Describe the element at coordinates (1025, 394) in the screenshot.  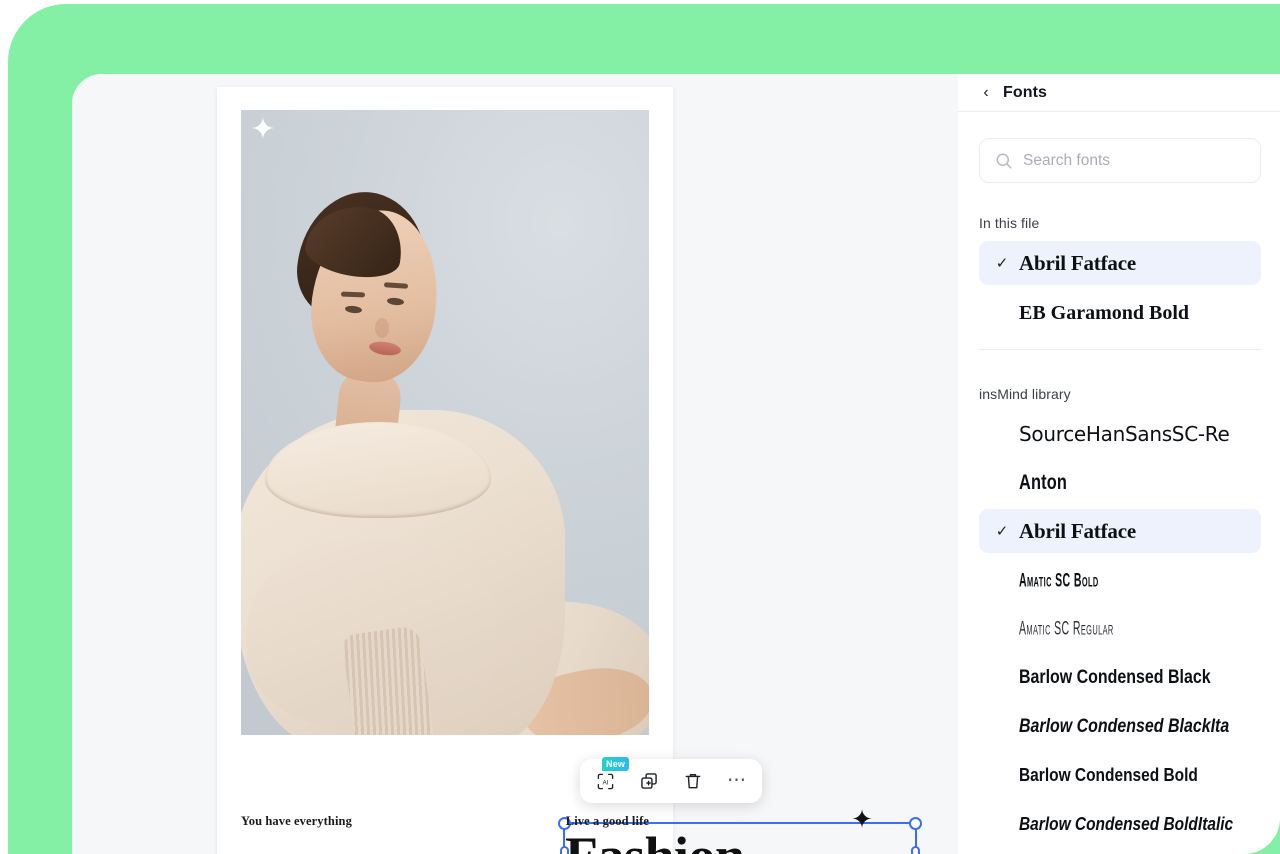
I see `group-label-insmind-library: insMind library` at that location.